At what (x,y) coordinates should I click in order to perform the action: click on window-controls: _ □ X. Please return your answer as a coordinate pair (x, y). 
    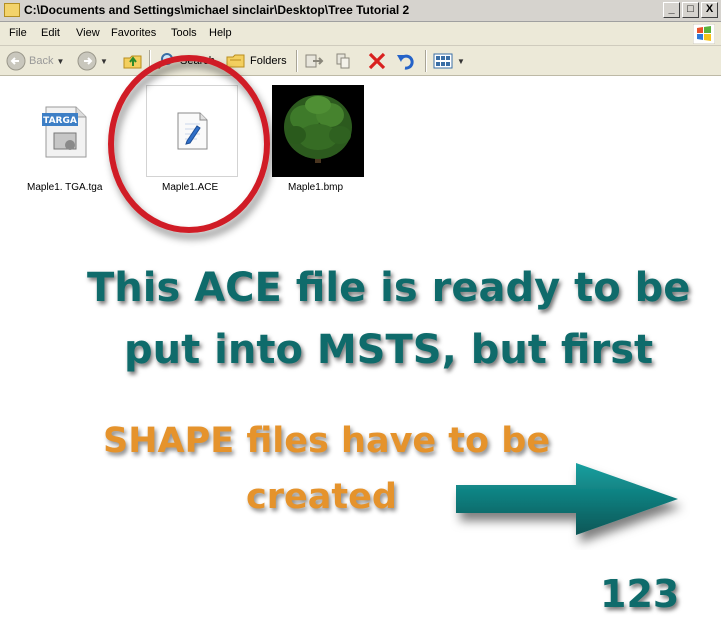
    Looking at the image, I should click on (690, 10).